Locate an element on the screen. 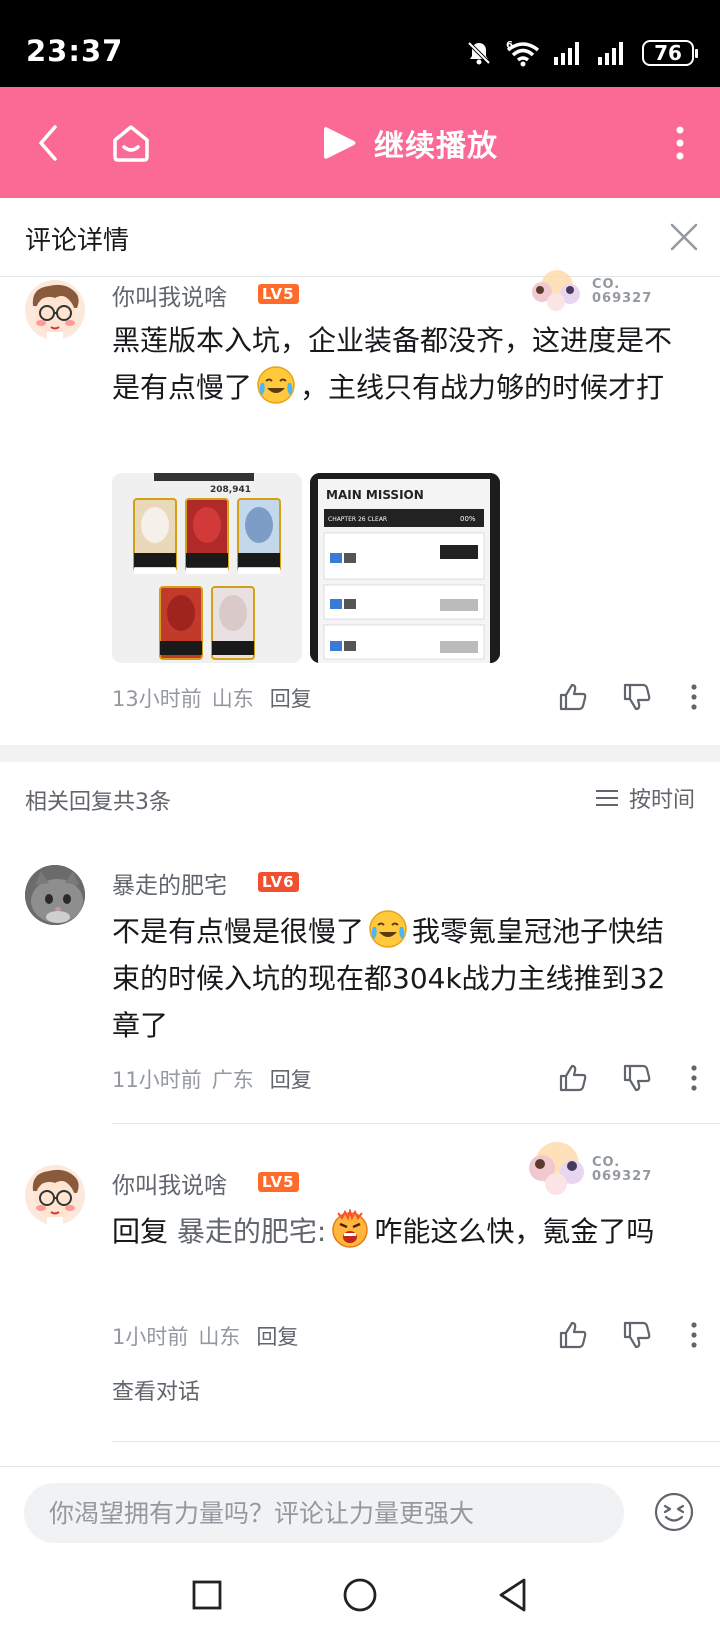 The width and height of the screenshot is (720, 1633). close-icon is located at coordinates (684, 237).